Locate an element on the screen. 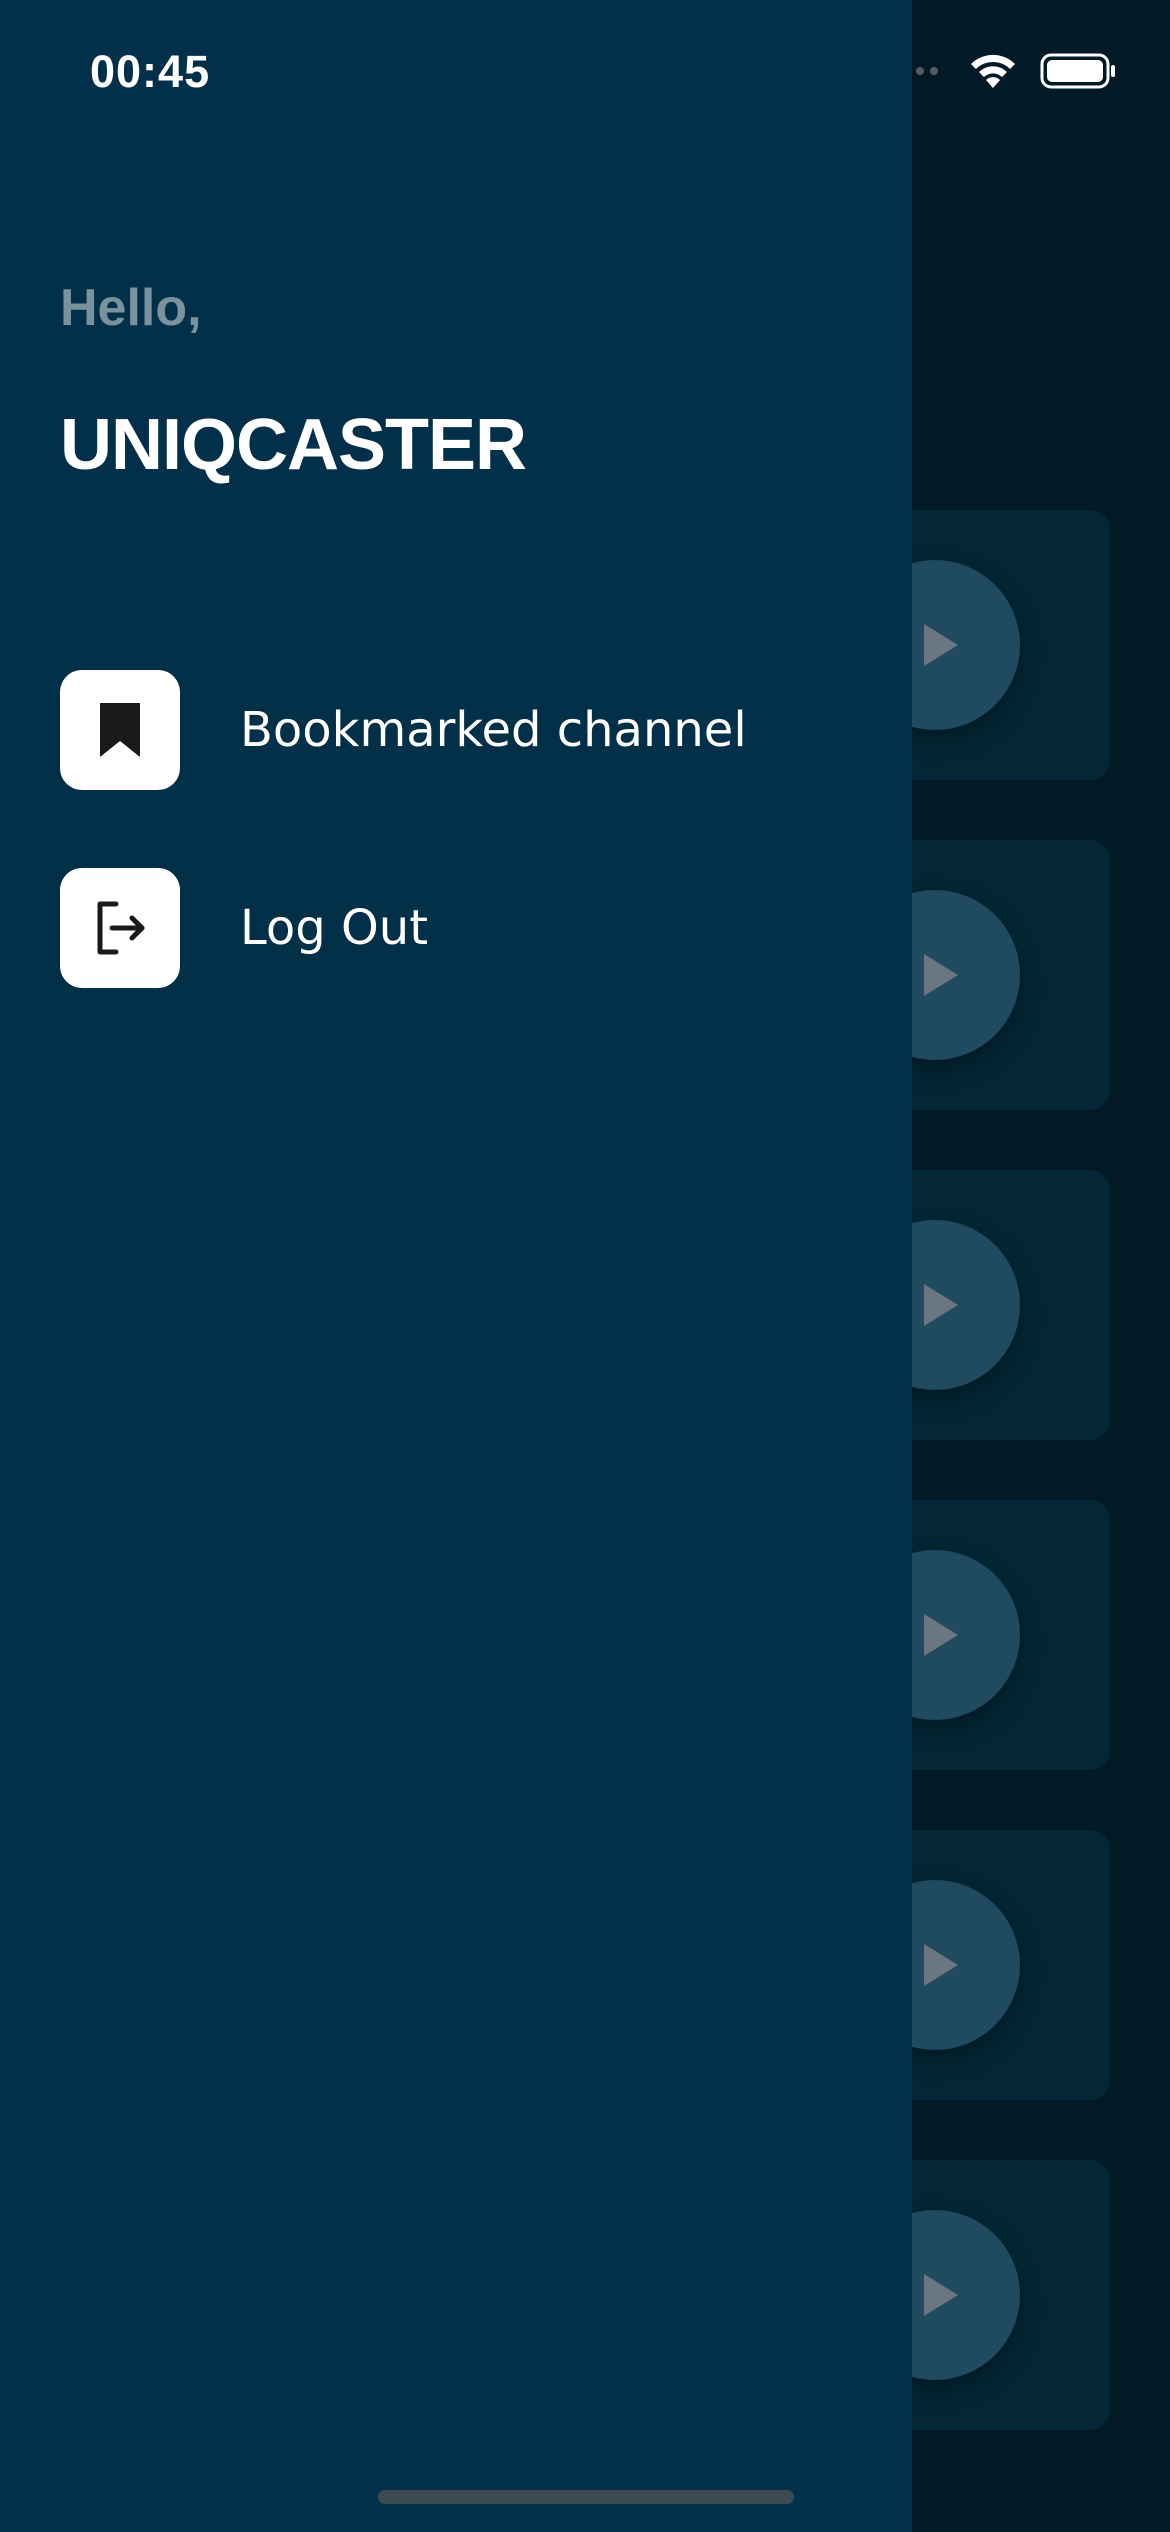  bookmark-icon-box is located at coordinates (120, 730).